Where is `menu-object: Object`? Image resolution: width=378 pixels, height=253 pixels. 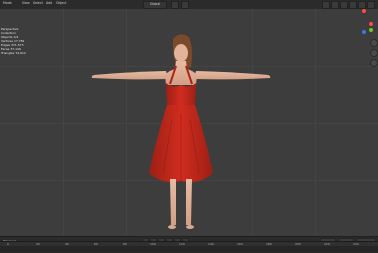
menu-object: Object is located at coordinates (61, 3).